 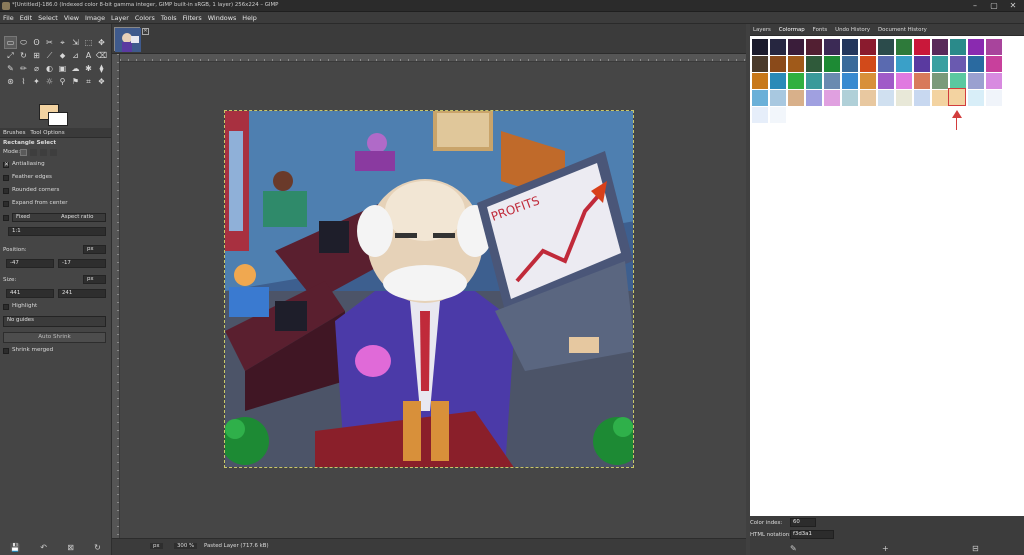 What do you see at coordinates (30, 263) in the screenshot?
I see `position-x-field: -47` at bounding box center [30, 263].